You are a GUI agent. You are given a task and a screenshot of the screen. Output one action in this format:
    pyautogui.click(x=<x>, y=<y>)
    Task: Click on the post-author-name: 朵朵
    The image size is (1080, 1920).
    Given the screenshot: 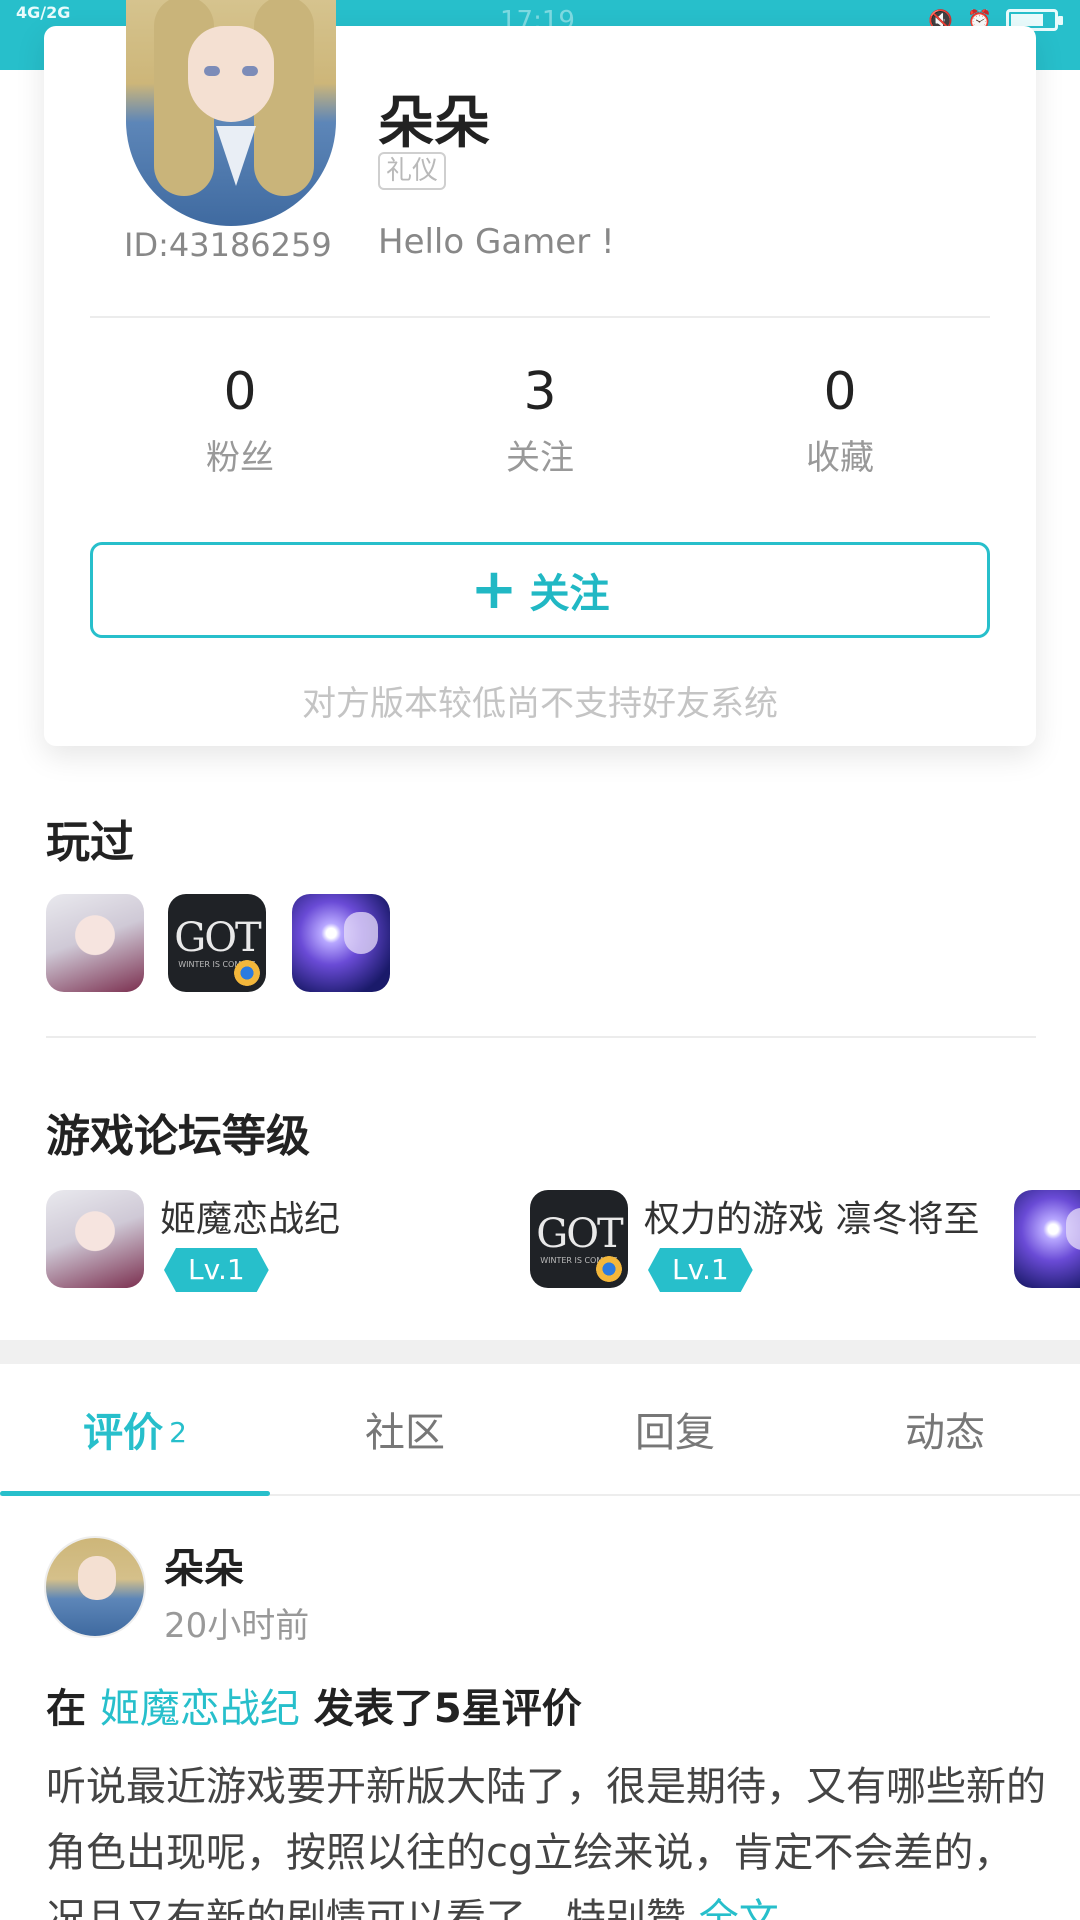 What is the action you would take?
    pyautogui.click(x=204, y=1565)
    